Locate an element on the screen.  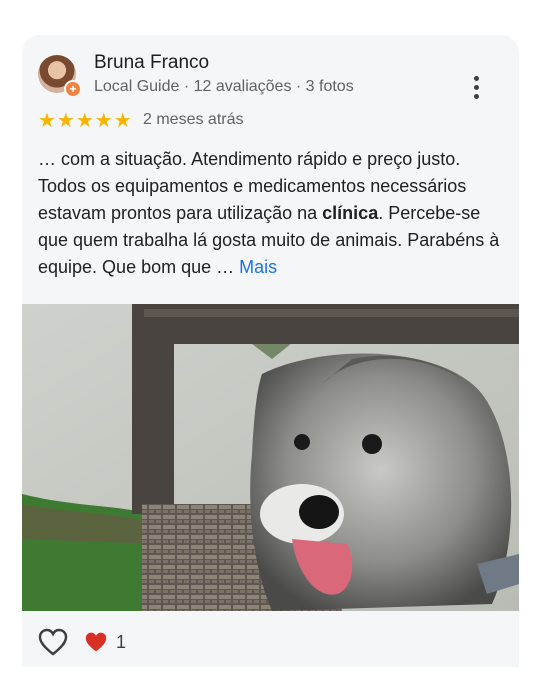
like-button is located at coordinates (53, 642).